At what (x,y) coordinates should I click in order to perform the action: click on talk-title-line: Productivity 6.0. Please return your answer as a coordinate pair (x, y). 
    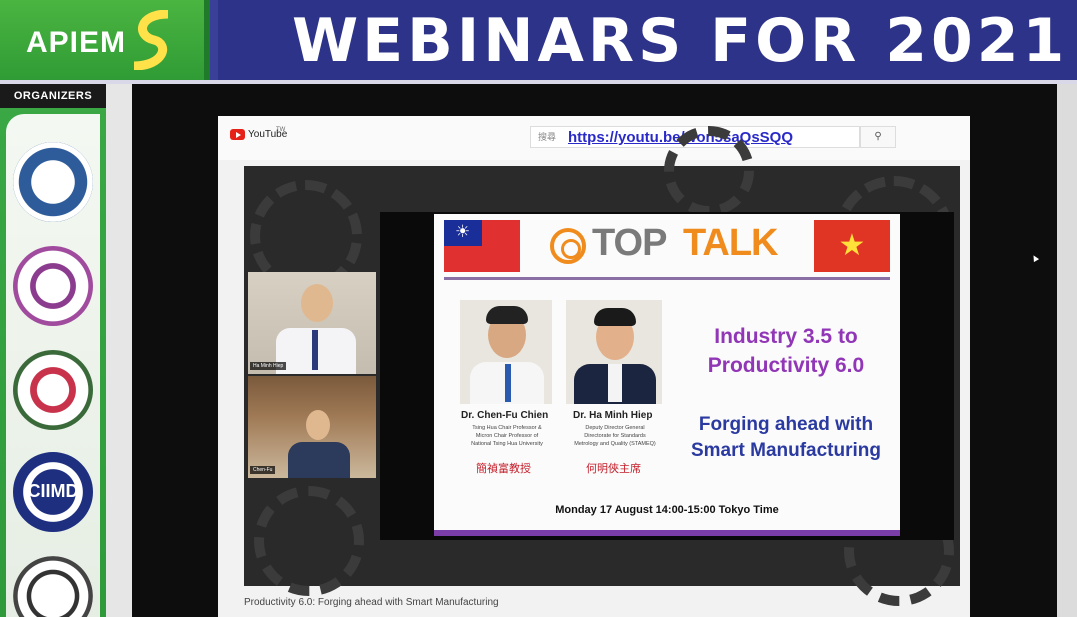
    Looking at the image, I should click on (786, 365).